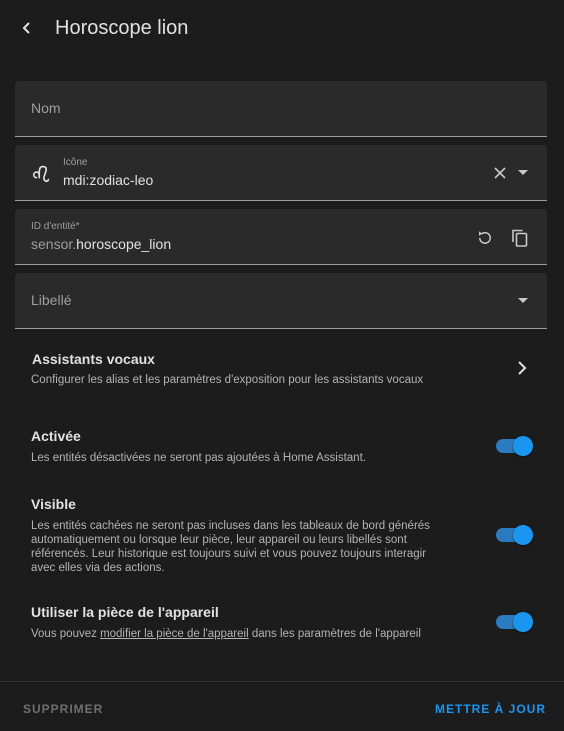 Image resolution: width=564 pixels, height=731 pixels. I want to click on area-description-after: dans les paramètres de l'appareil, so click(334, 634).